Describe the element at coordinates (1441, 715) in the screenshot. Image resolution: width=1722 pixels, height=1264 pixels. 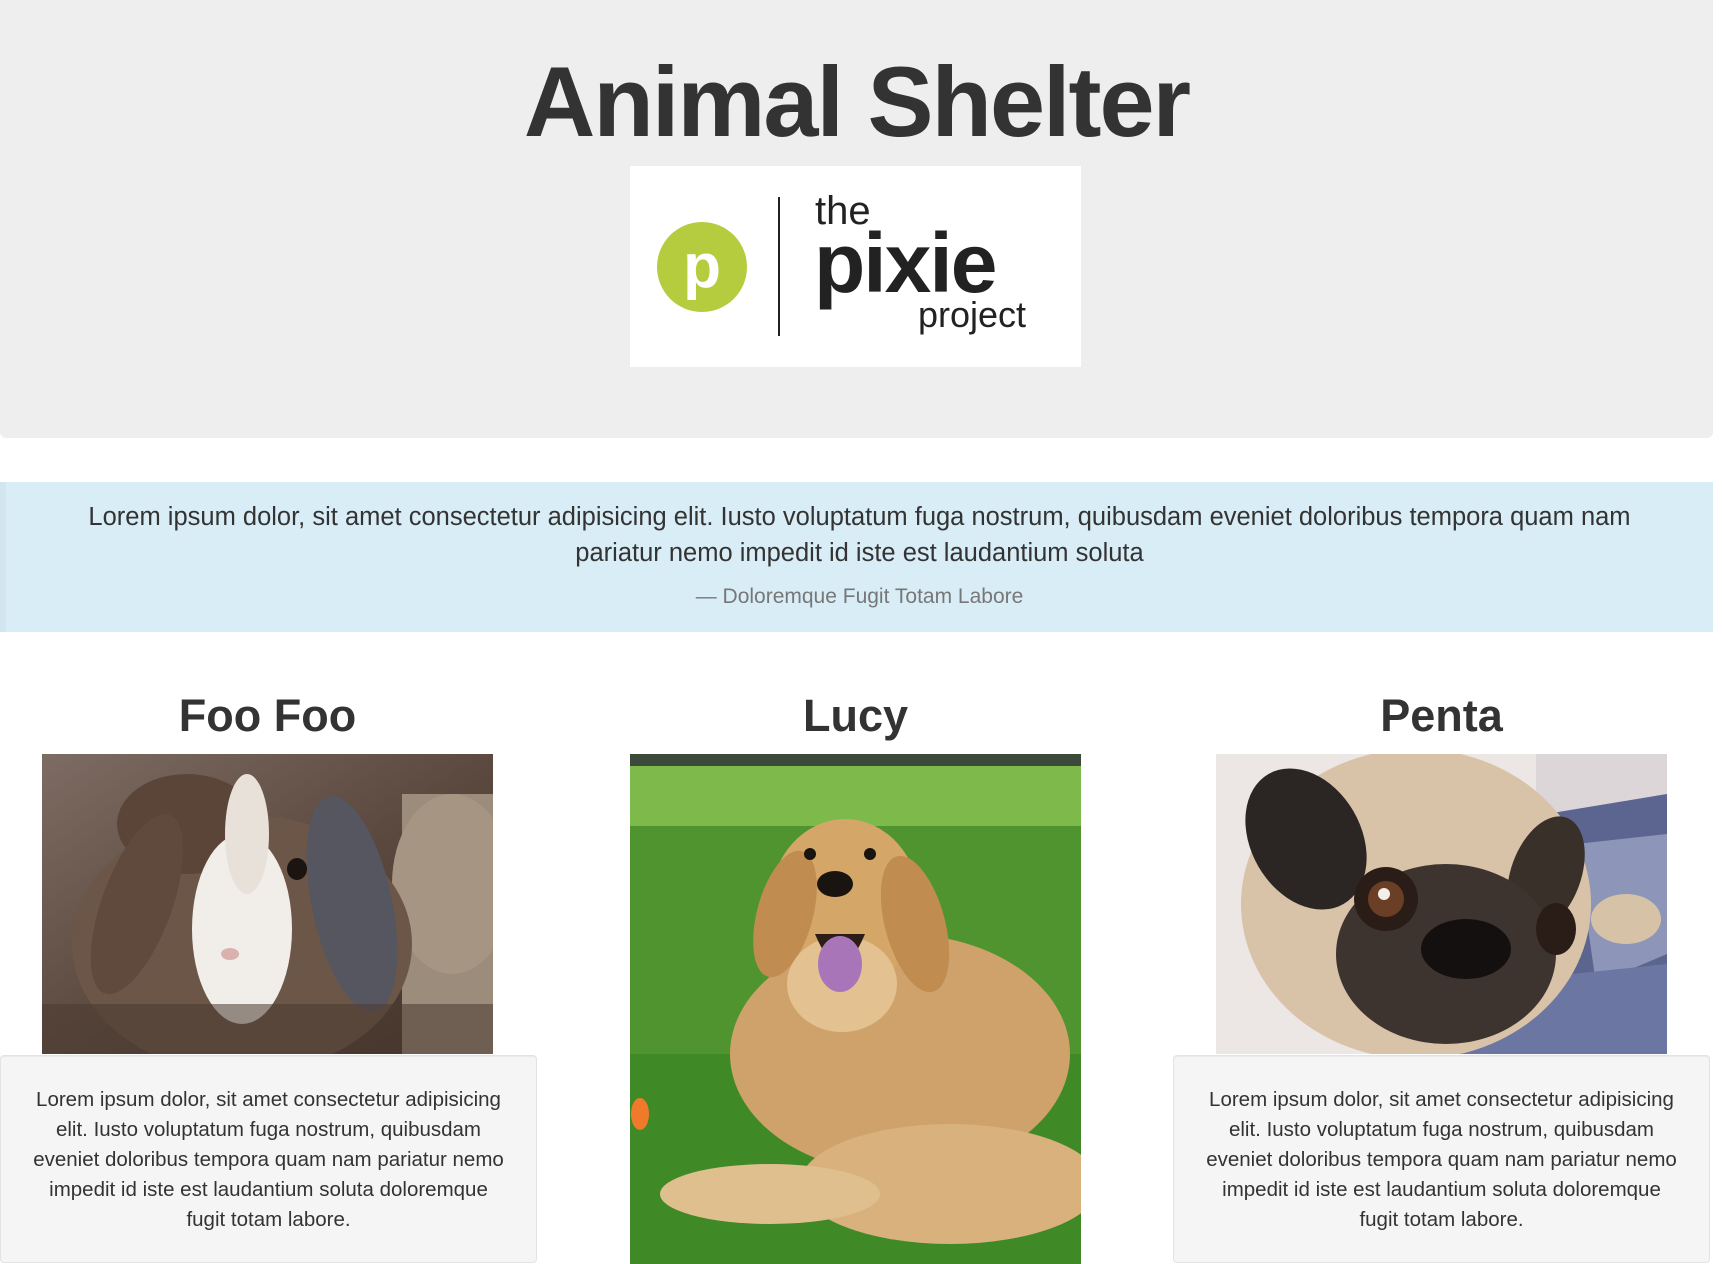
I see `animal-name-penta: Penta` at that location.